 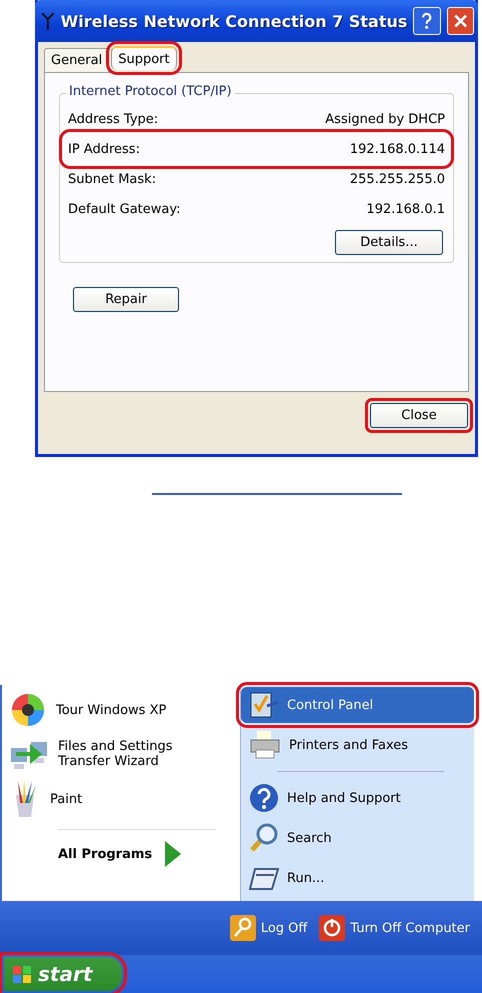 What do you see at coordinates (63, 974) in the screenshot?
I see `start-button: start` at bounding box center [63, 974].